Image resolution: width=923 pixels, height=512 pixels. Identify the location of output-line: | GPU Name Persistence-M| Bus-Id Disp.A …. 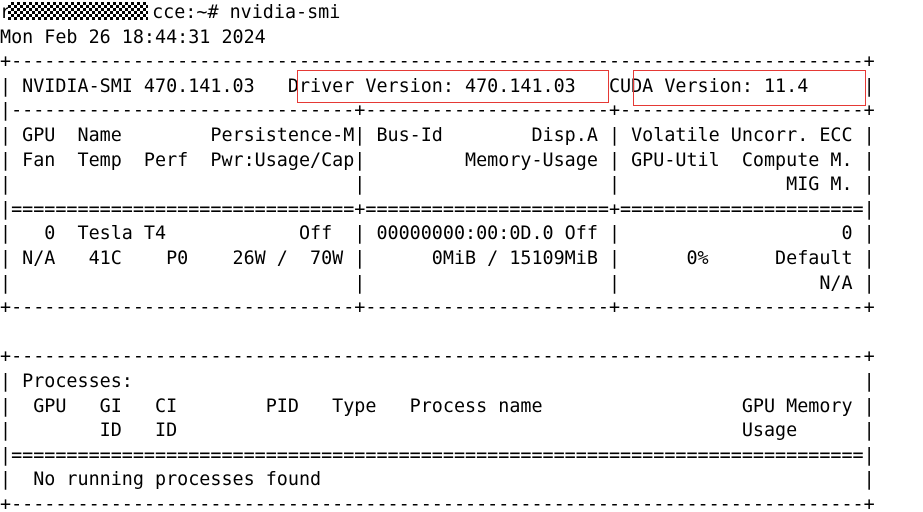
(437, 135).